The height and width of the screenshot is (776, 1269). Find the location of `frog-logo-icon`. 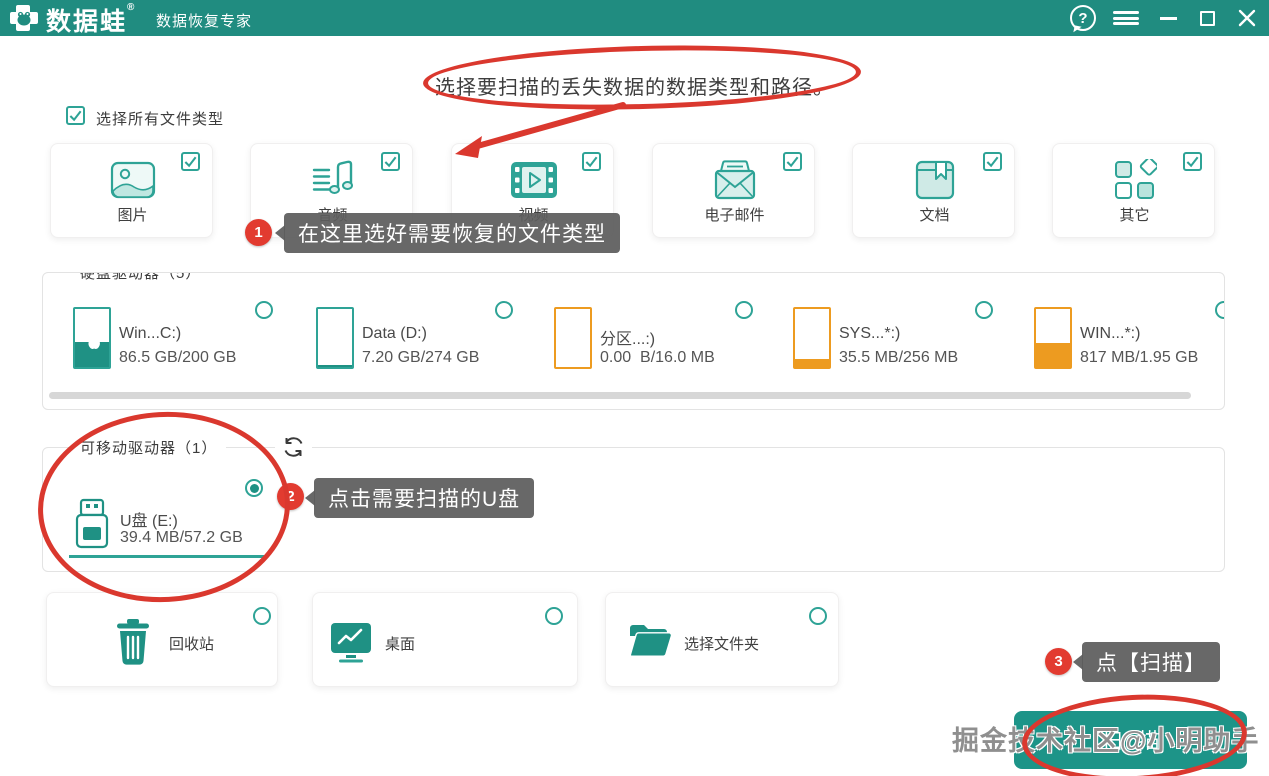

frog-logo-icon is located at coordinates (24, 18).